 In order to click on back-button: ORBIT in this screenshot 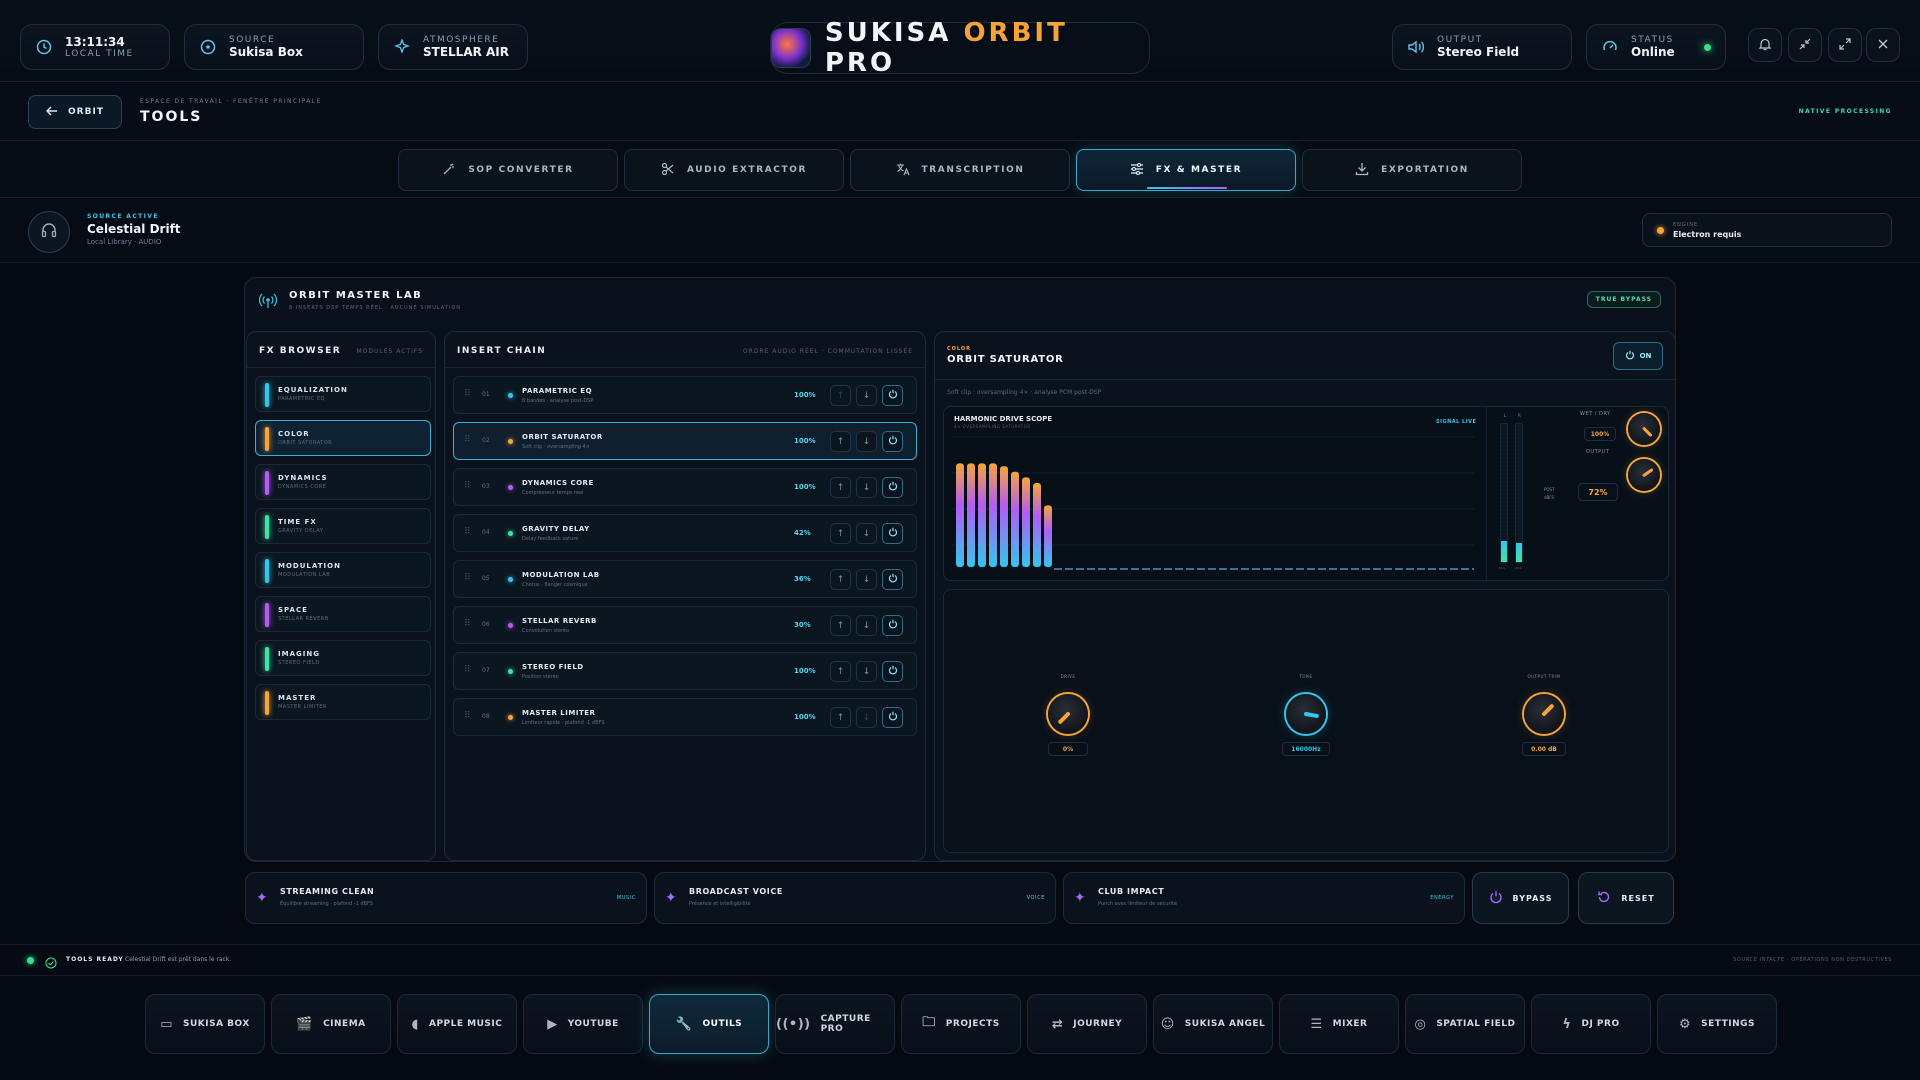, I will do `click(75, 112)`.